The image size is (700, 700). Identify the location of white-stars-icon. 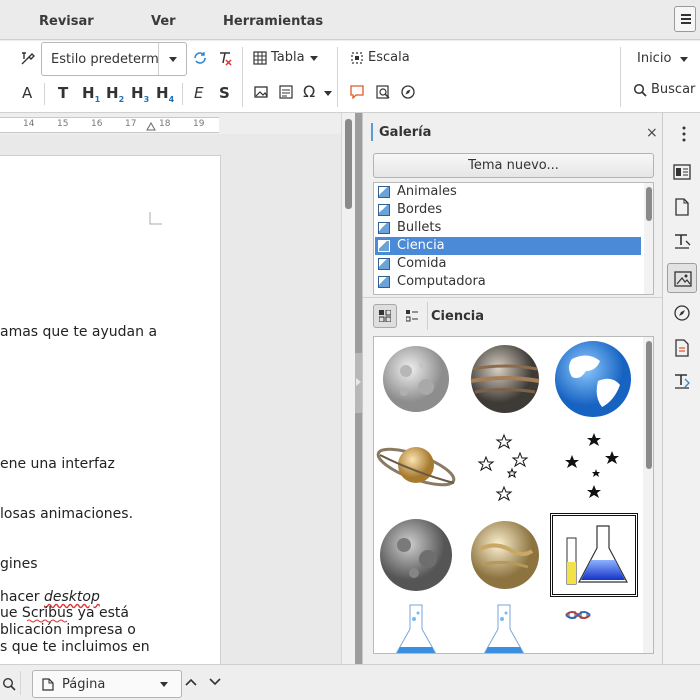
(506, 467).